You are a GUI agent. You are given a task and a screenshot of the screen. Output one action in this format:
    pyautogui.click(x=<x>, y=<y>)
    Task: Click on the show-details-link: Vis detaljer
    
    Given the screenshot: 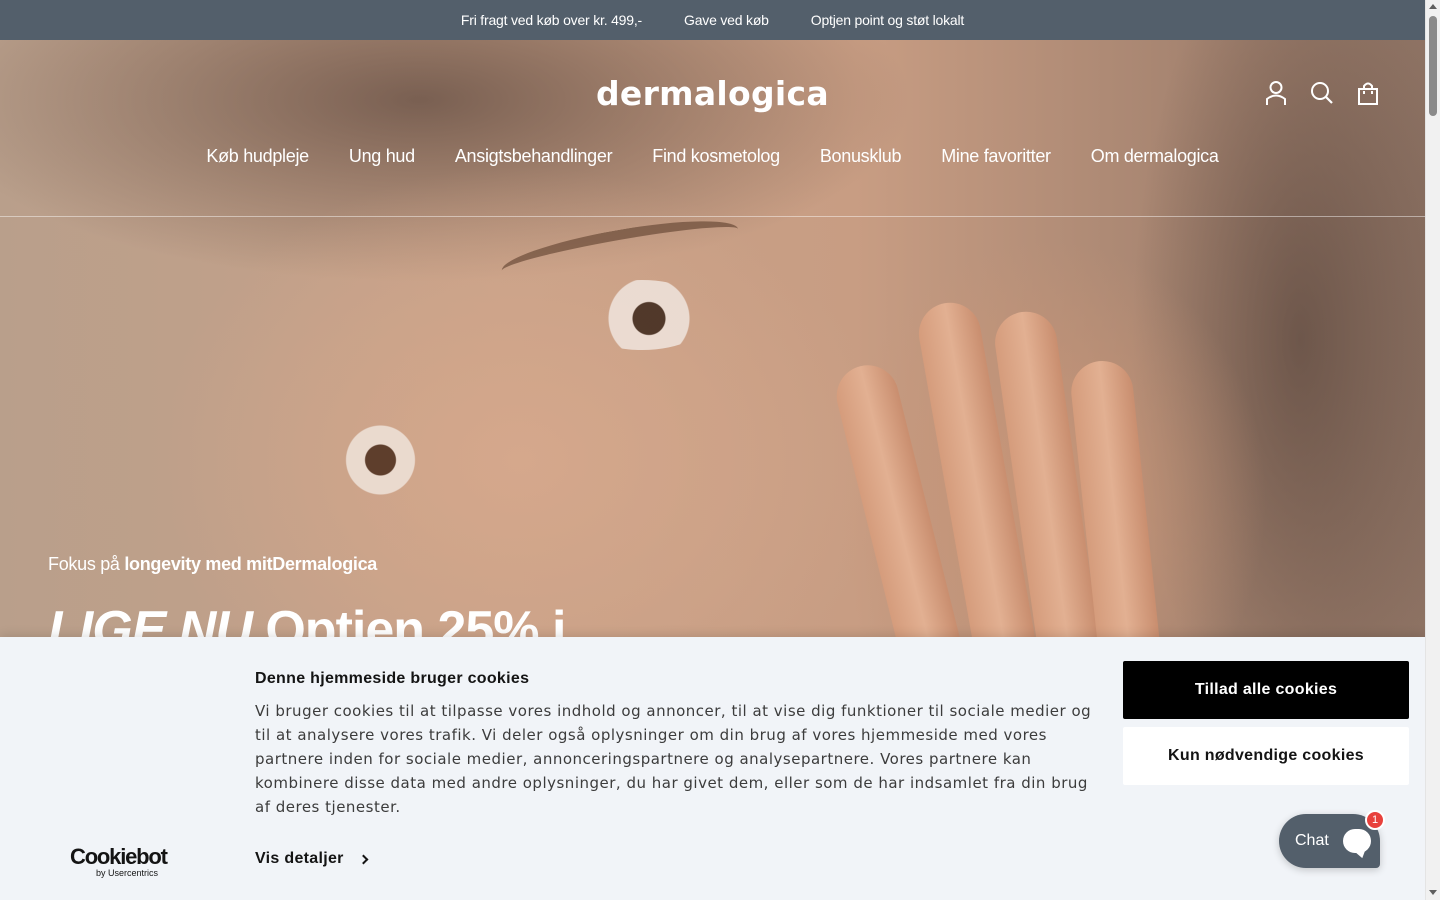 What is the action you would take?
    pyautogui.click(x=312, y=859)
    